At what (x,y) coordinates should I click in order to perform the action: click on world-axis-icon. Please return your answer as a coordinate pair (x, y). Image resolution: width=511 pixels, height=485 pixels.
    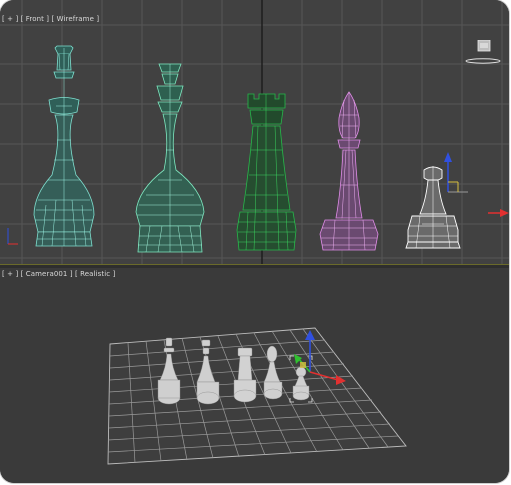
    Looking at the image, I should click on (12, 236).